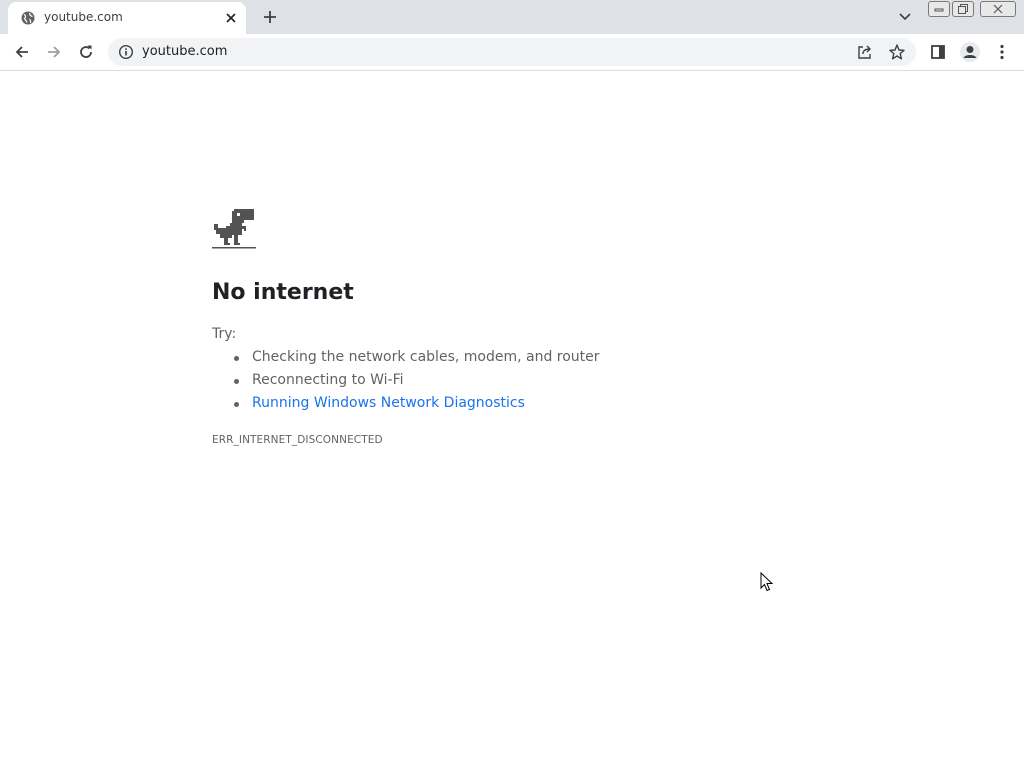 Image resolution: width=1024 pixels, height=768 pixels. I want to click on globe-icon, so click(28, 18).